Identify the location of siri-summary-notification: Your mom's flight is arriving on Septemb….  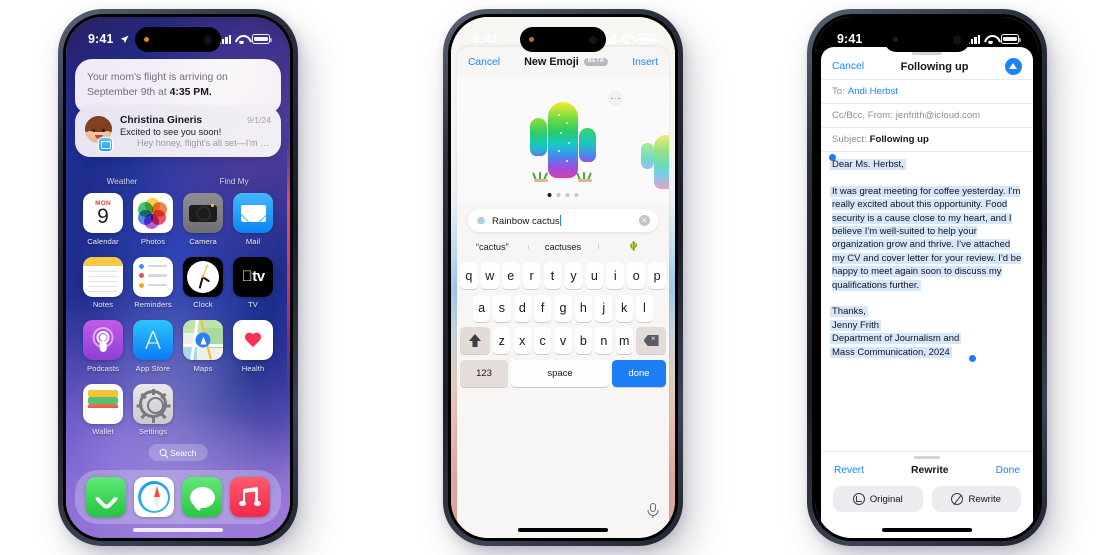
(178, 86).